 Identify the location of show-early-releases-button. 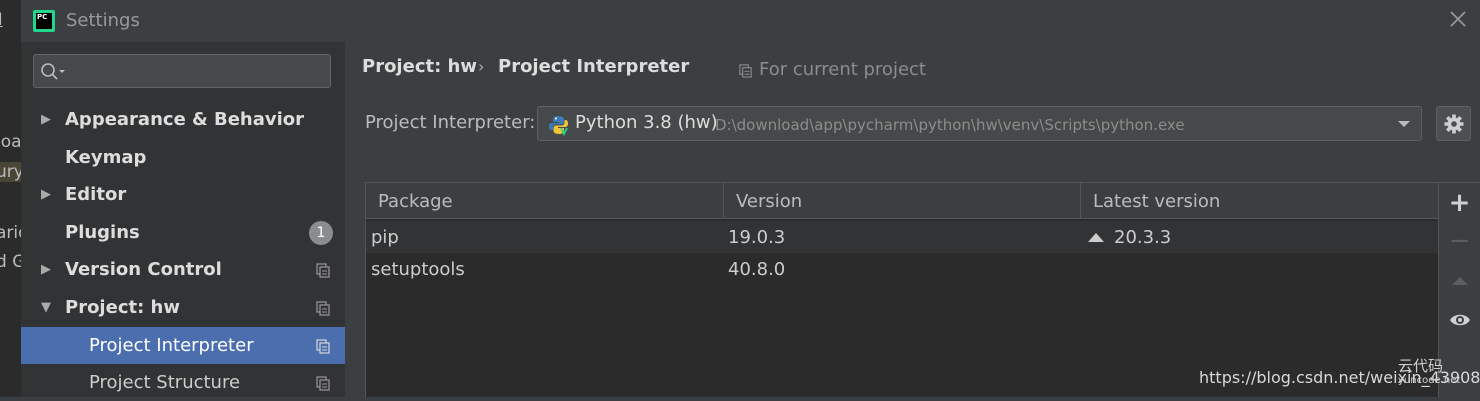
(1459, 319).